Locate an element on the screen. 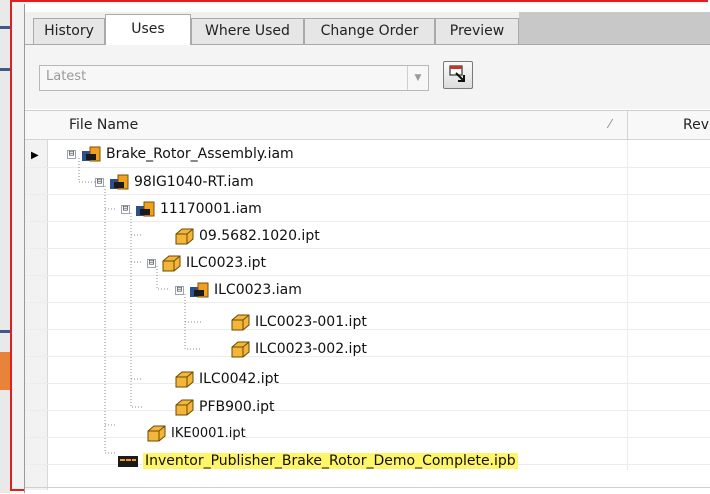 This screenshot has width=710, height=494. file-name: Brake_Rotor_Assembly.iam is located at coordinates (200, 154).